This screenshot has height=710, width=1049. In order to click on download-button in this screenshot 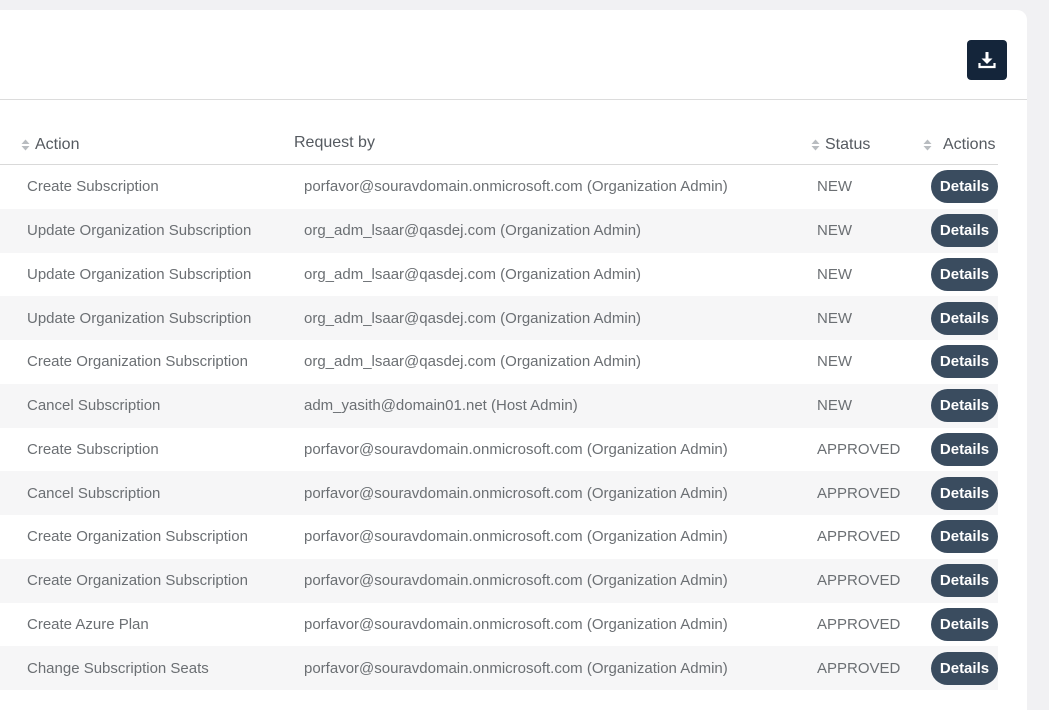, I will do `click(987, 60)`.